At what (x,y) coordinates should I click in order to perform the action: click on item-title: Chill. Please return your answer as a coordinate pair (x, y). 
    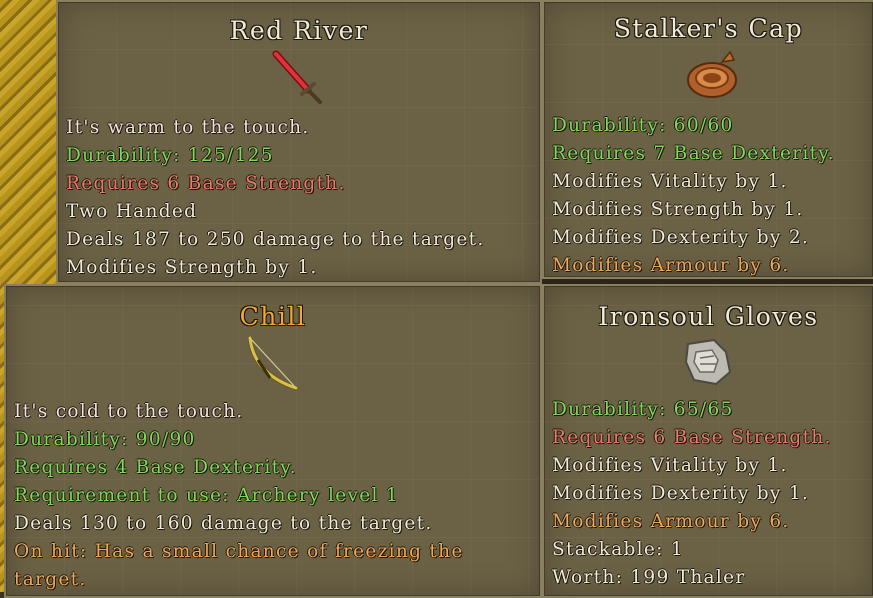
    Looking at the image, I should click on (273, 316).